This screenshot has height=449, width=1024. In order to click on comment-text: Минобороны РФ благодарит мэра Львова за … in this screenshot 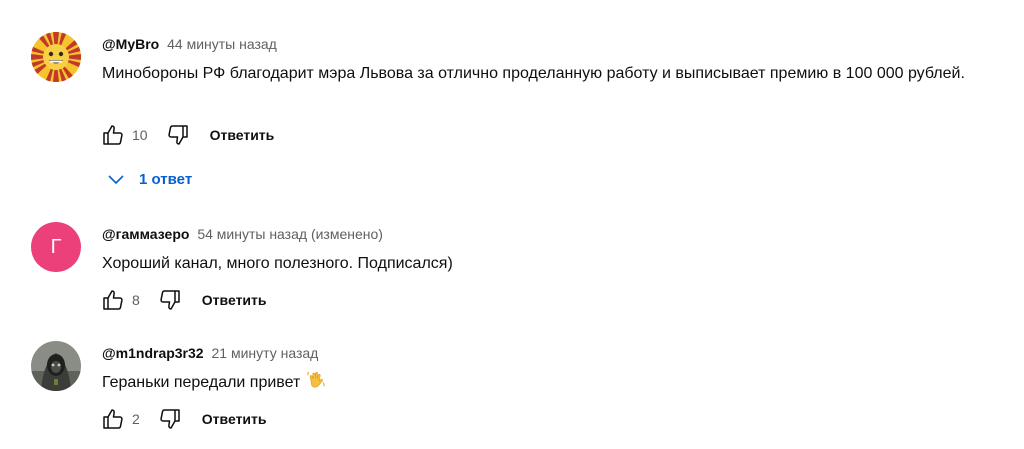, I will do `click(533, 73)`.